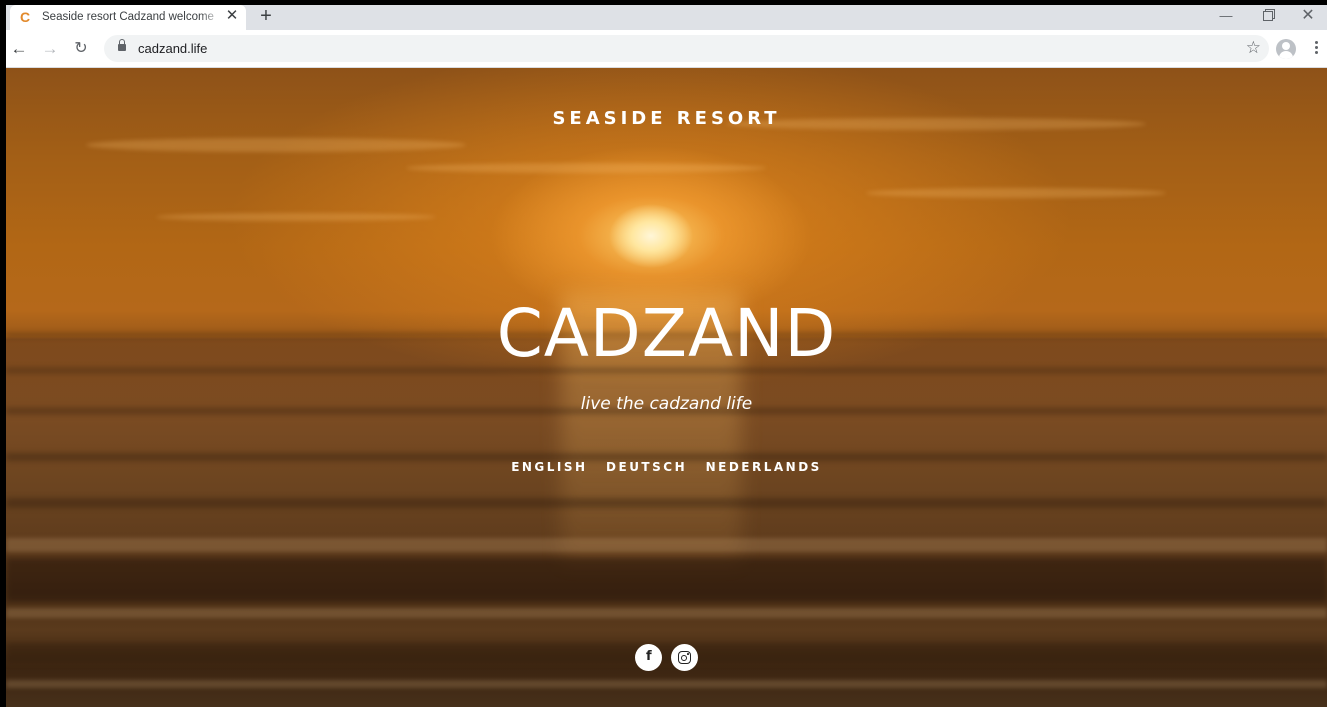 Image resolution: width=1327 pixels, height=707 pixels. I want to click on facebook-icon: f, so click(648, 656).